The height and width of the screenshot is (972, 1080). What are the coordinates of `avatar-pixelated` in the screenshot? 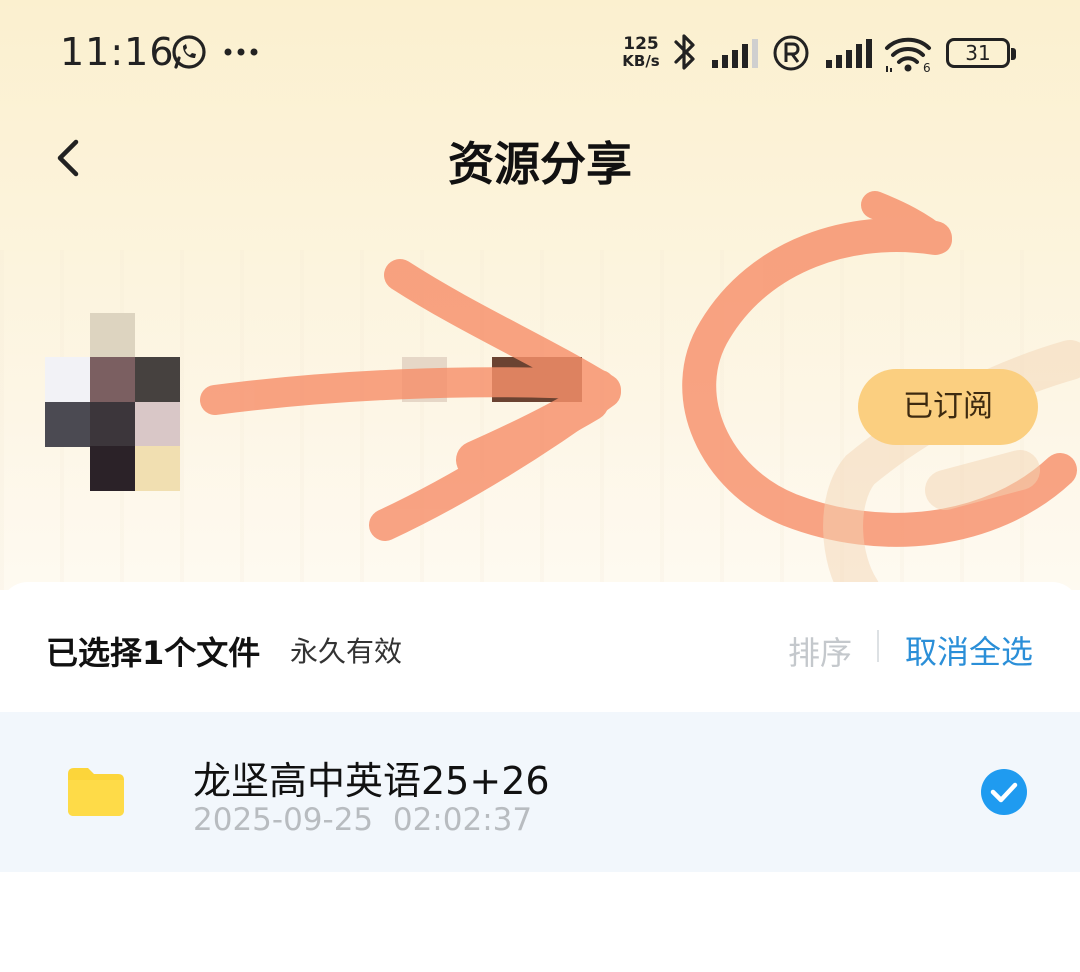 It's located at (112, 402).